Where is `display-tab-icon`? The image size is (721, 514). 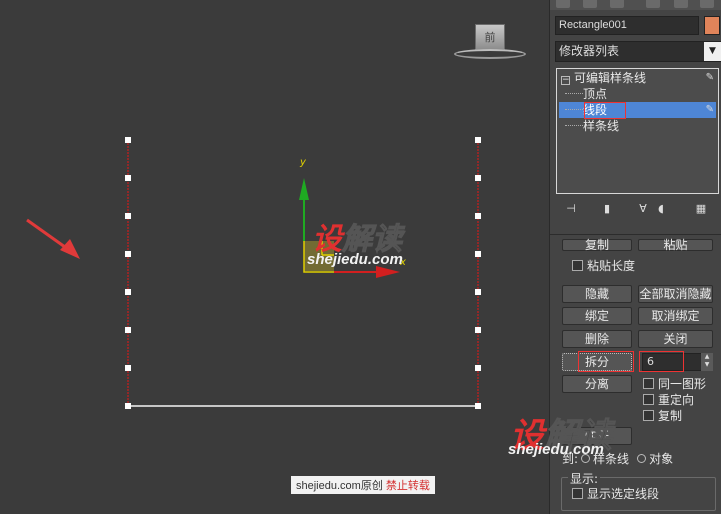
display-tab-icon is located at coordinates (681, 4).